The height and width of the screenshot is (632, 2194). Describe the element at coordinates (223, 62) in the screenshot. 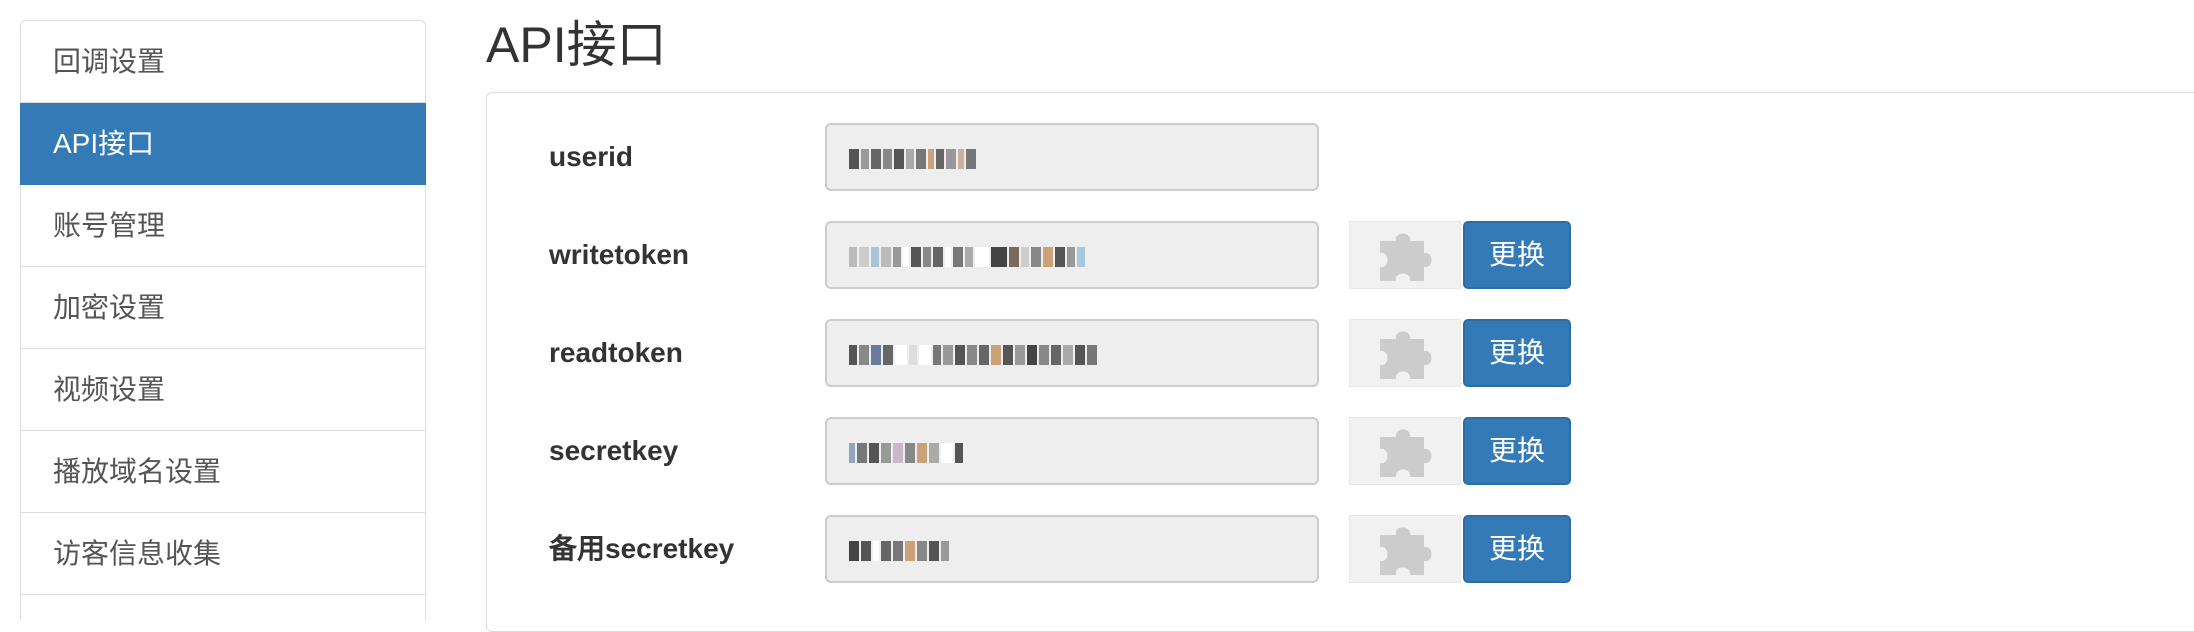

I see `sidebar-item-callback-settings: 回调设置` at that location.